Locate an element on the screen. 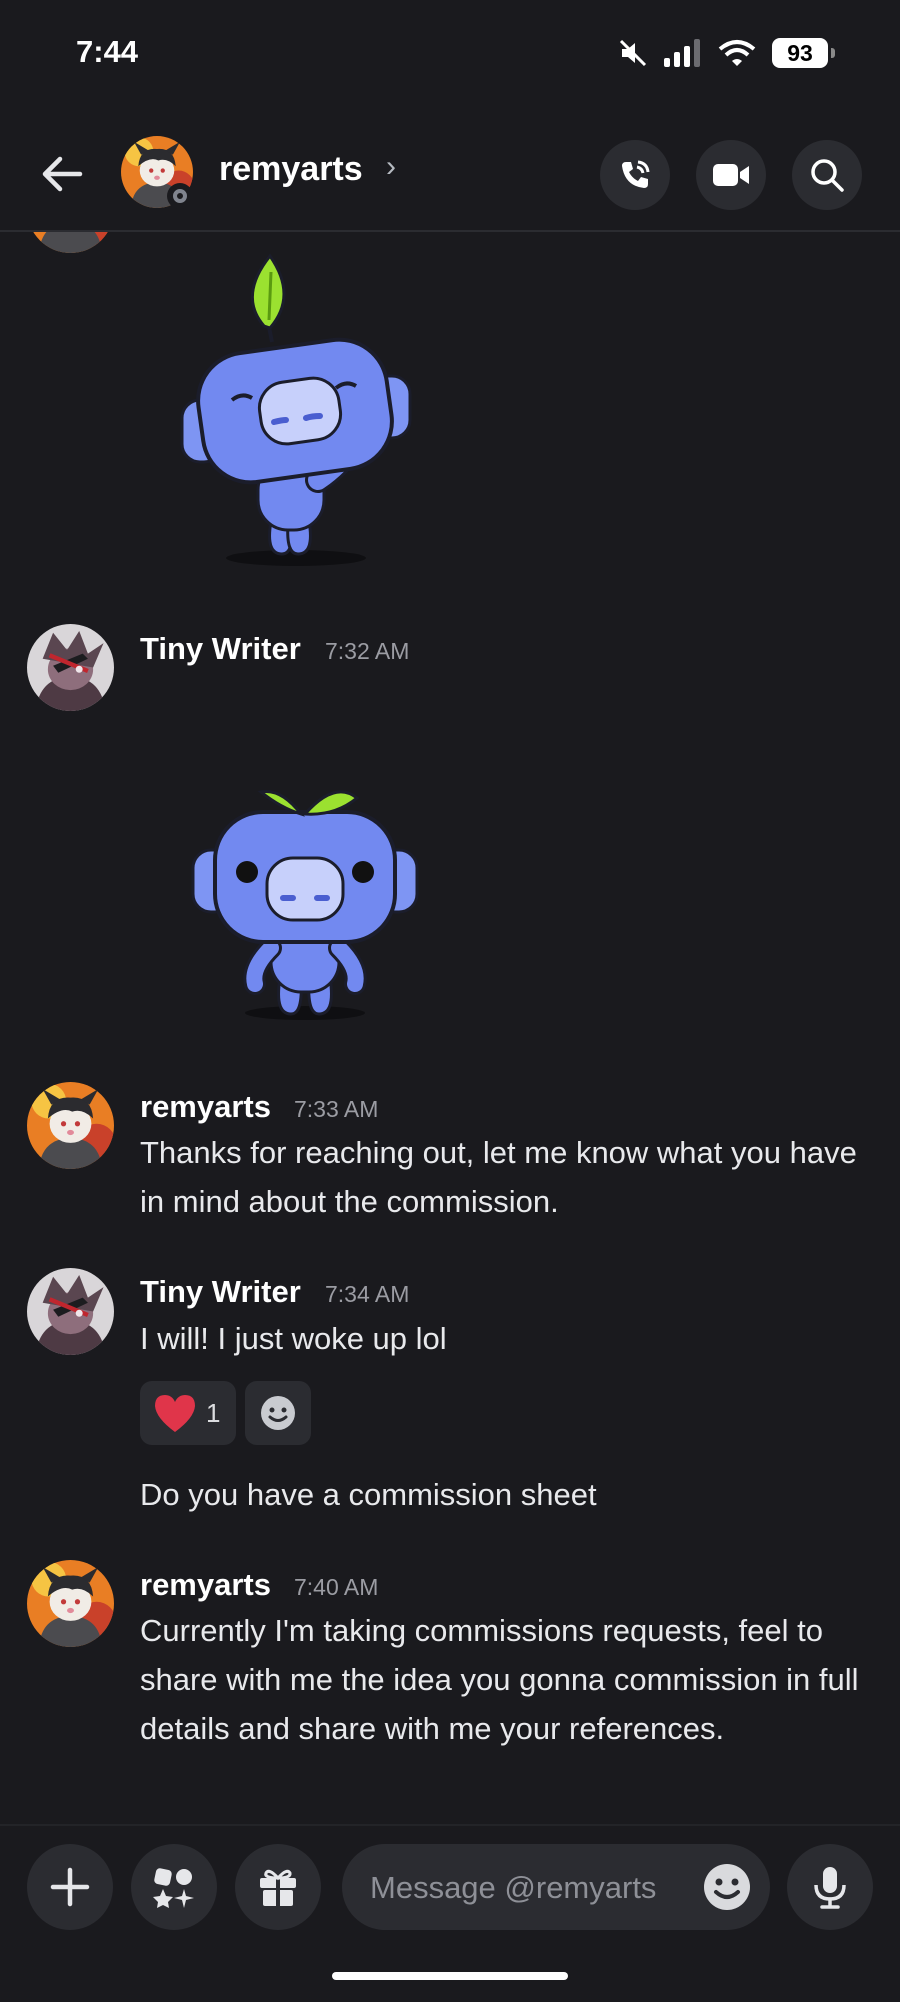 The image size is (900, 2002). heart-reaction: 1 is located at coordinates (188, 1413).